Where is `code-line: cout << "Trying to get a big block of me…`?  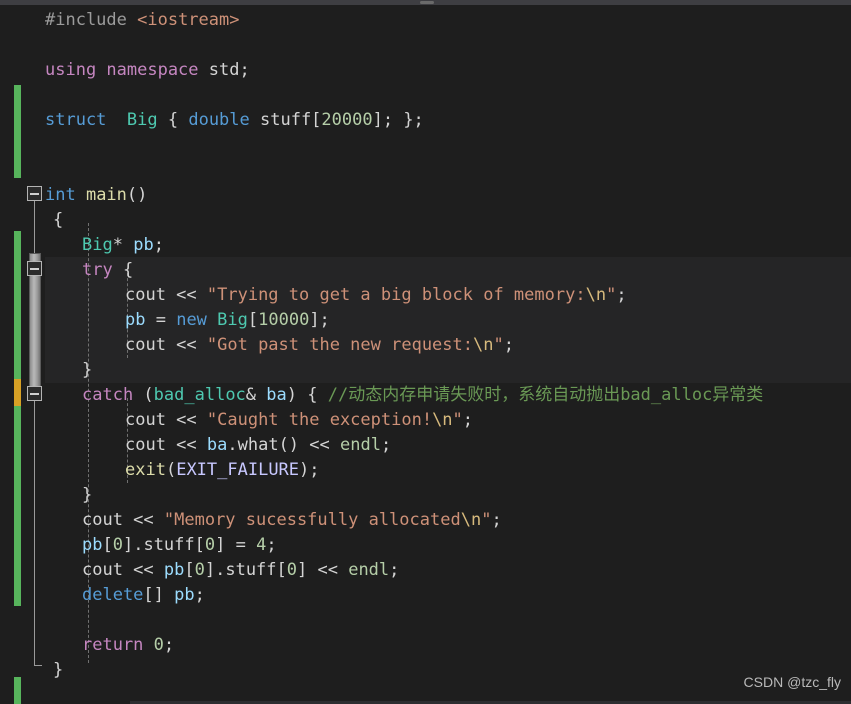 code-line: cout << "Trying to get a big block of me… is located at coordinates (376, 295).